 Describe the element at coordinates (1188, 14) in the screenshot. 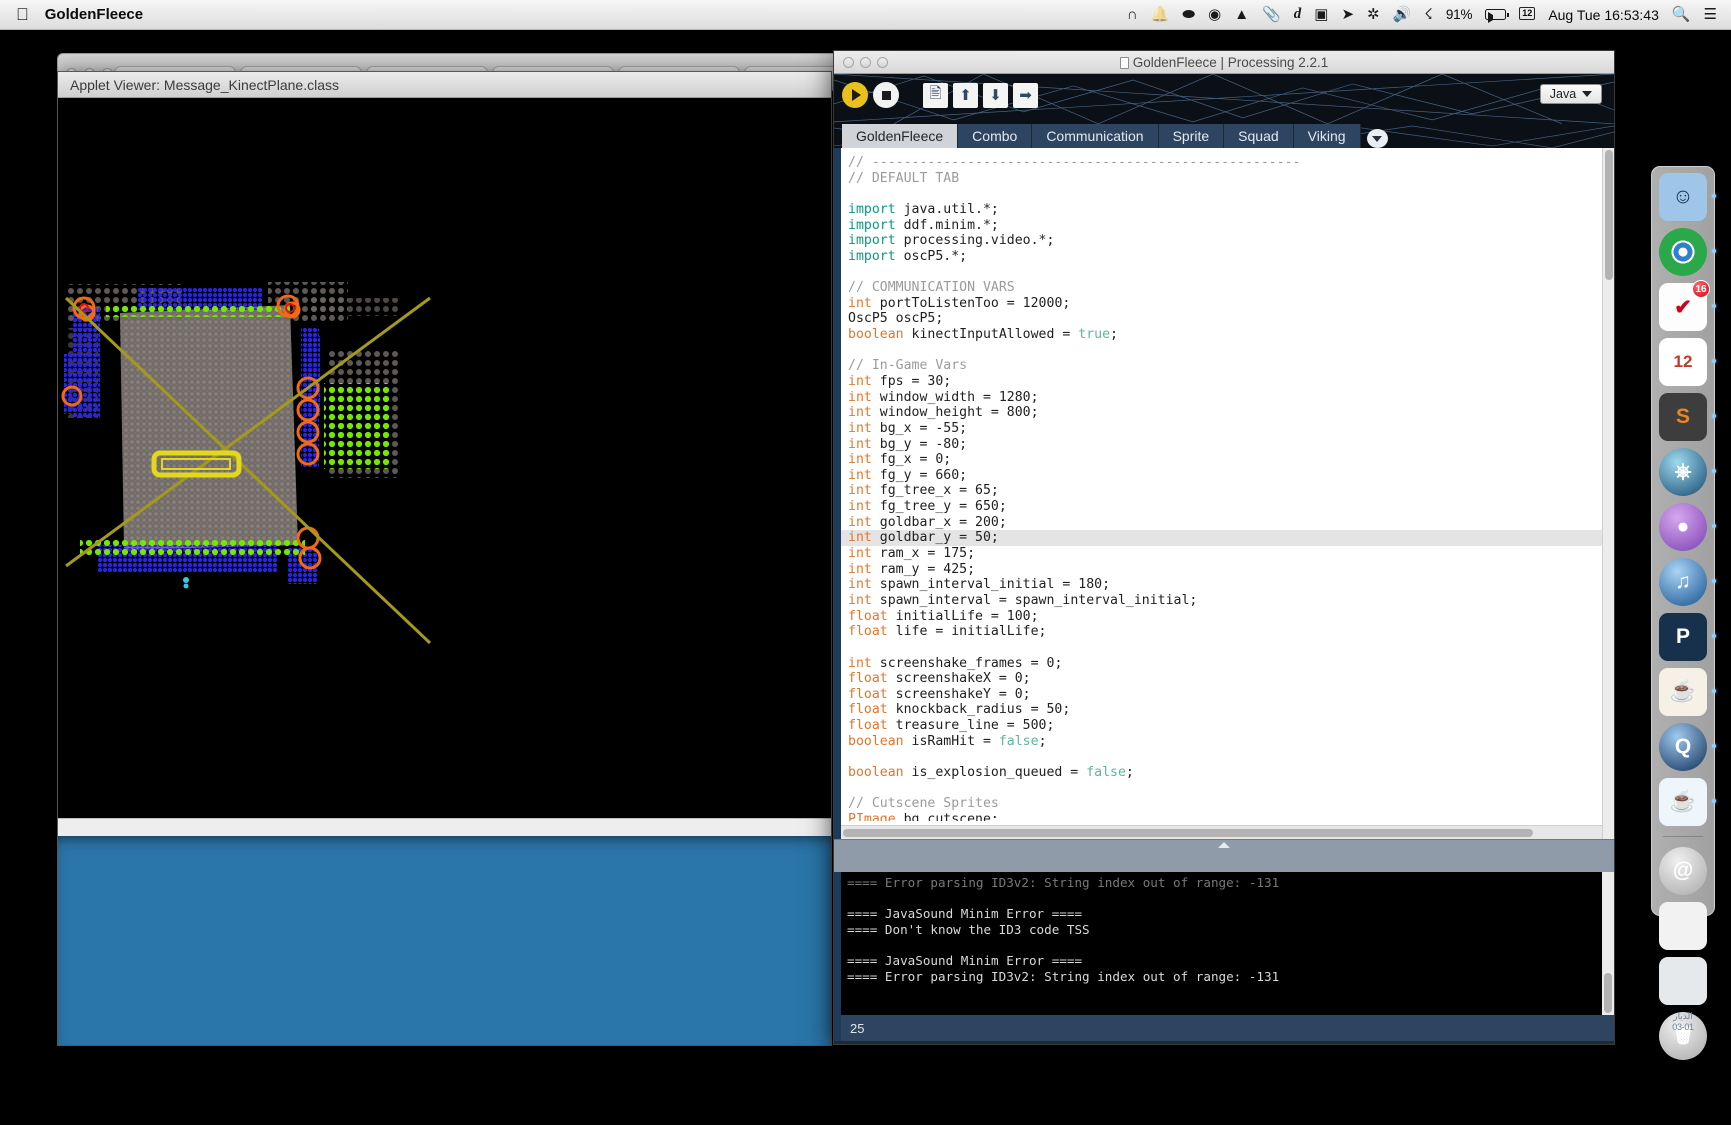

I see `balloon-icon: ⬬` at that location.